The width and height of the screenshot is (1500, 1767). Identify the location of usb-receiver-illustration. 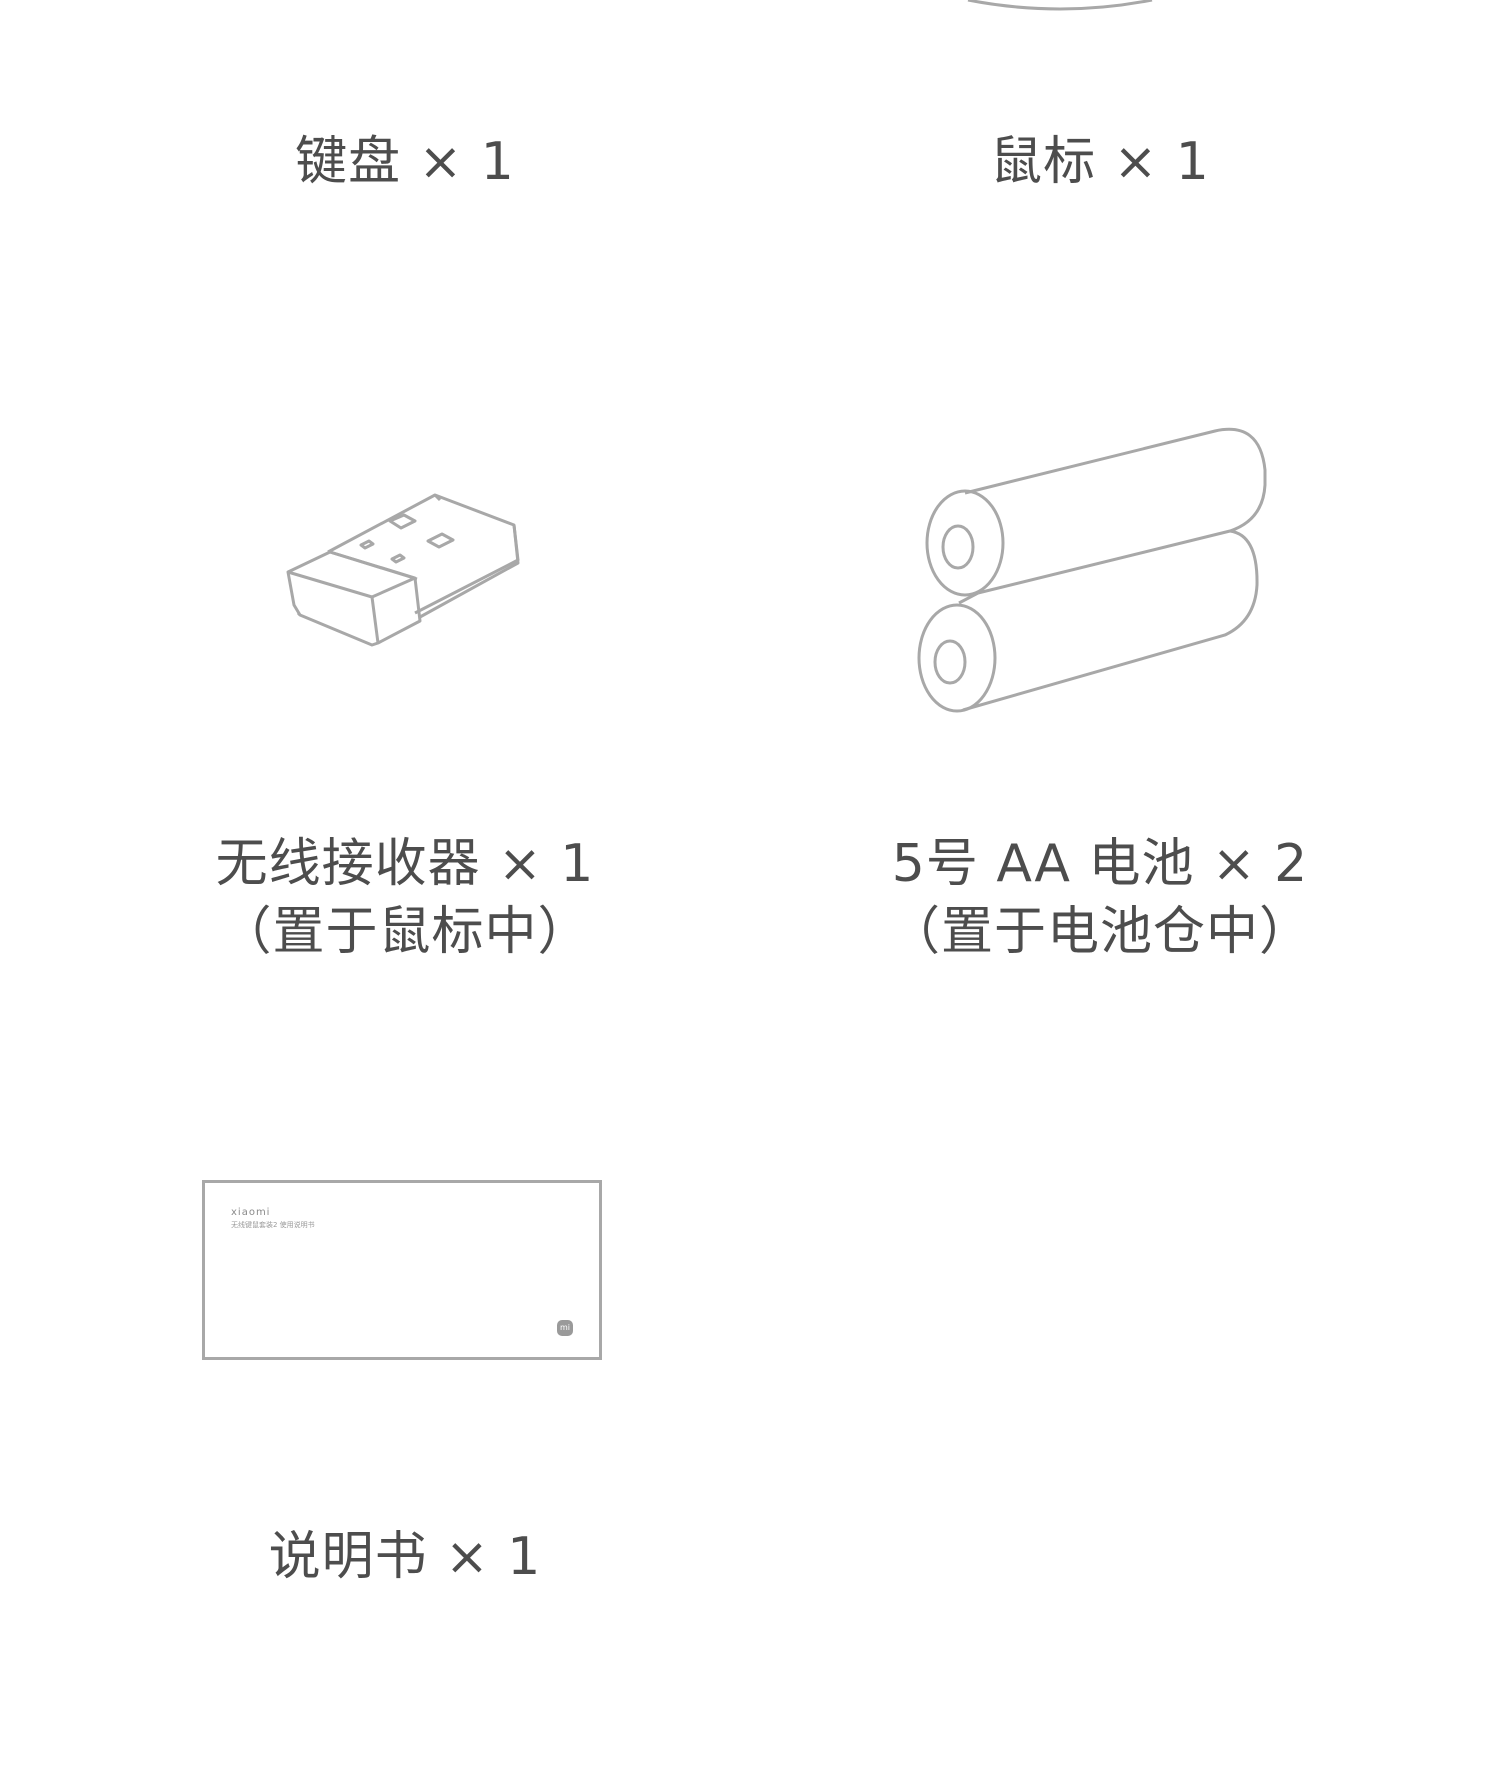
(405, 570).